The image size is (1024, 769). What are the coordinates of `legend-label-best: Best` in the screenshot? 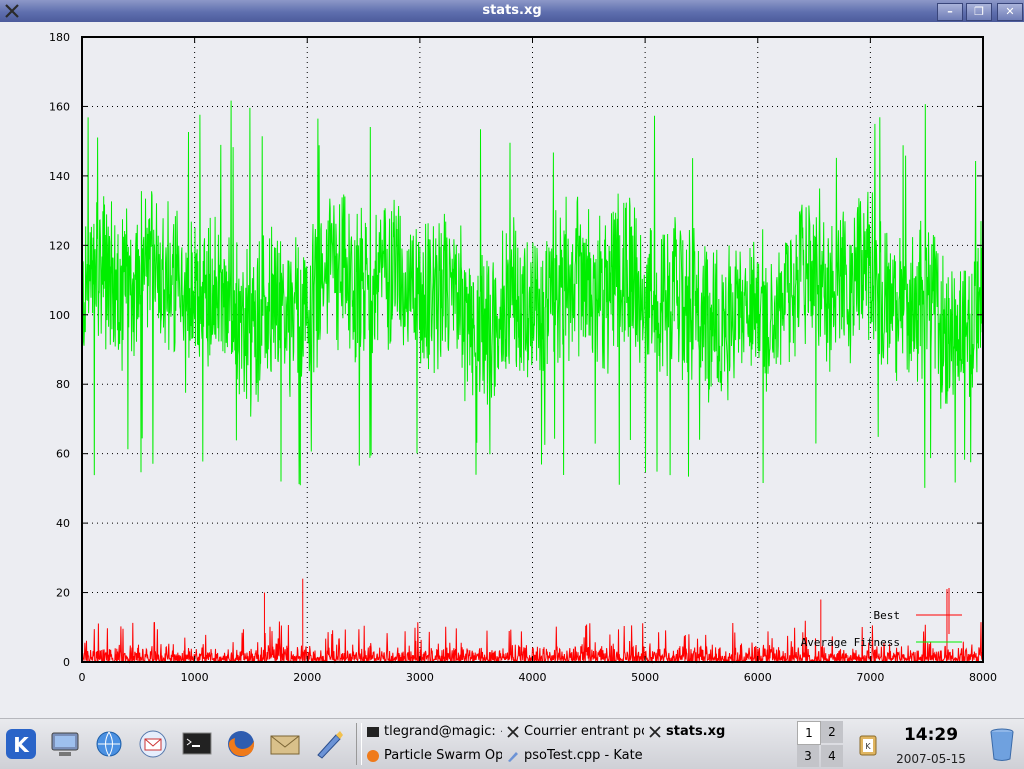 It's located at (887, 615).